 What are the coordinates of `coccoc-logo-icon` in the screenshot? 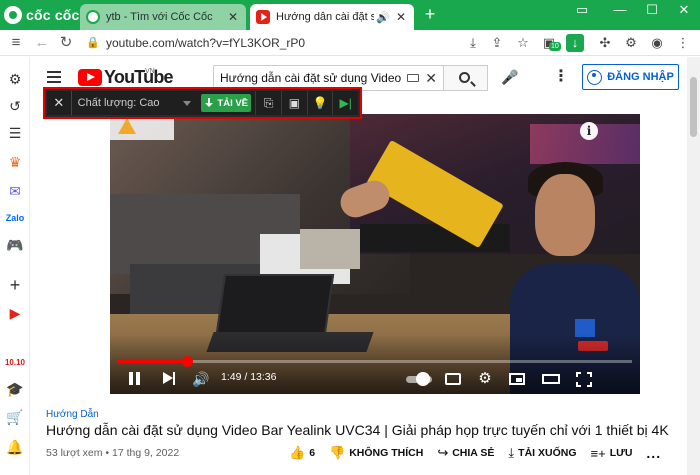 It's located at (13, 15).